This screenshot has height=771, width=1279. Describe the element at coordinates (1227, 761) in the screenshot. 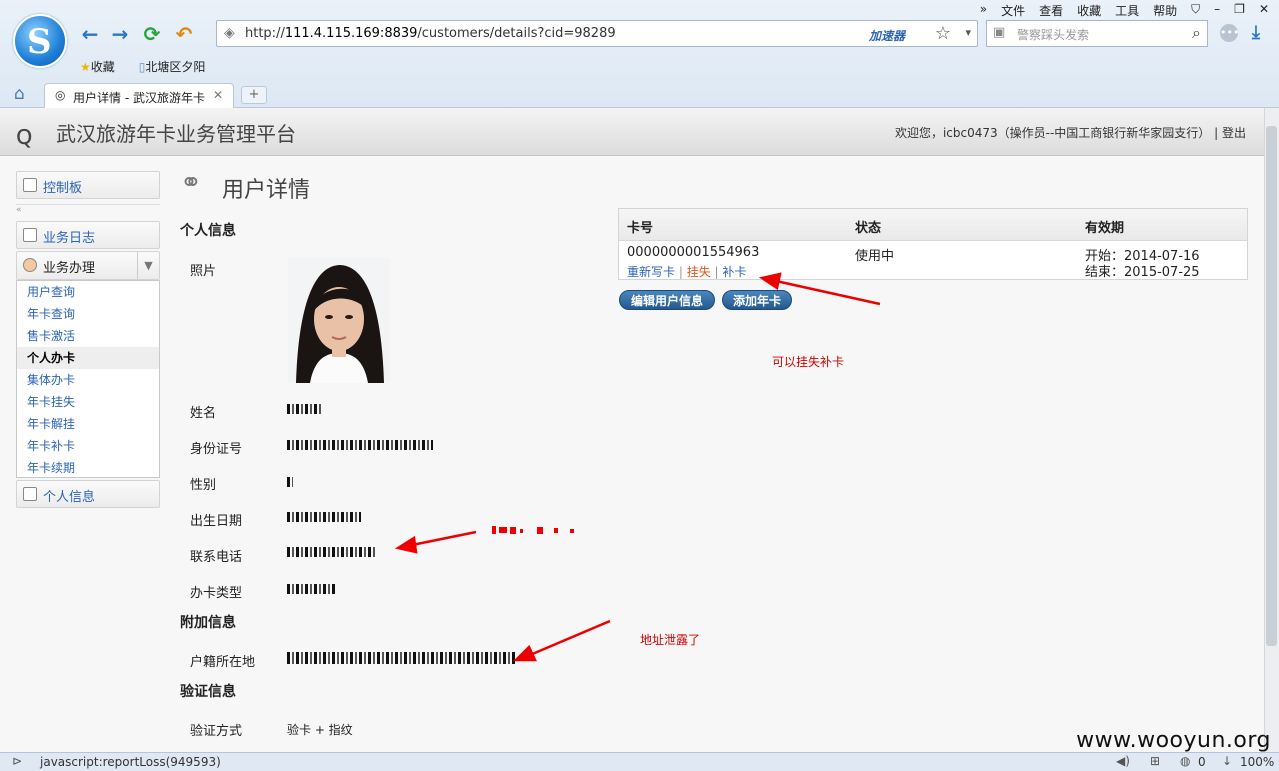

I see `download-status-icon: ↓` at that location.